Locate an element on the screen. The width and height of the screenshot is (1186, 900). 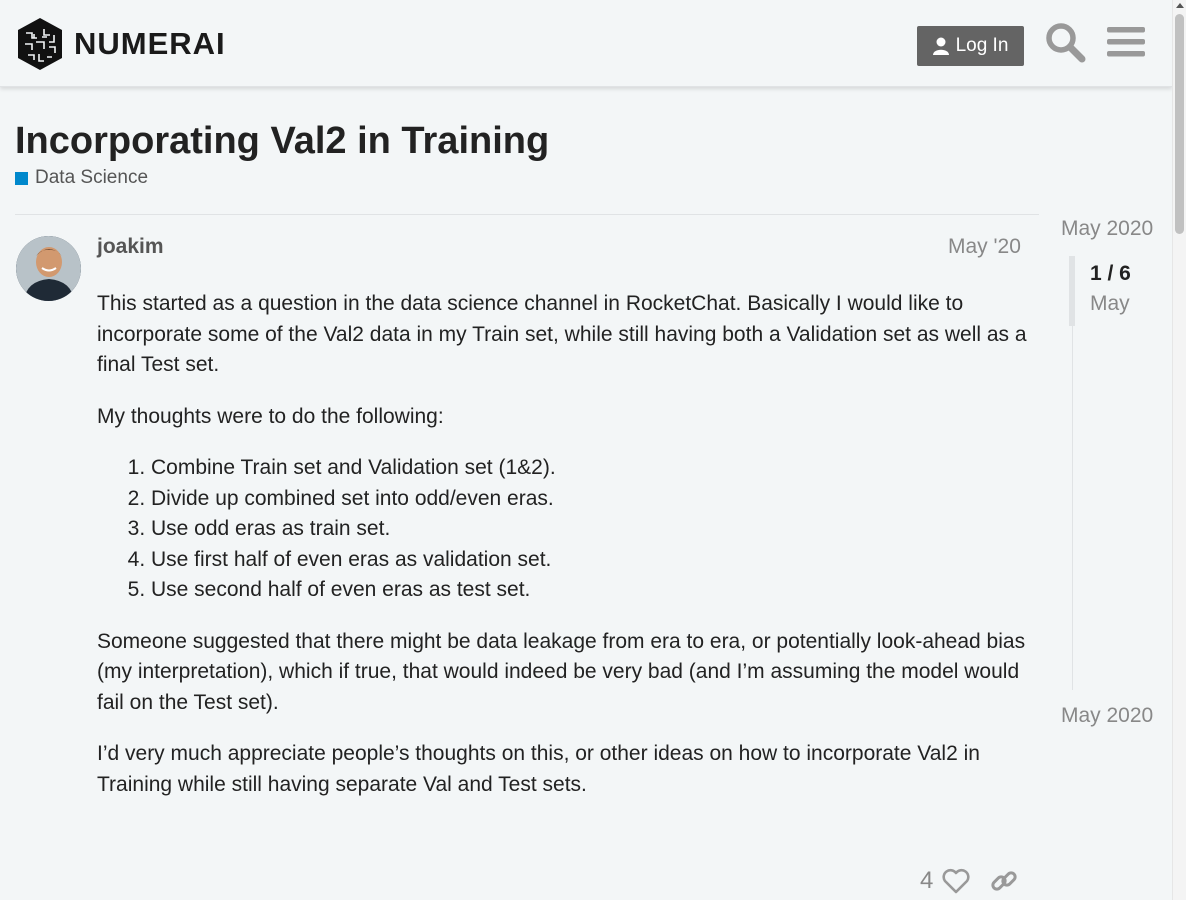
like-count: 4 is located at coordinates (926, 881).